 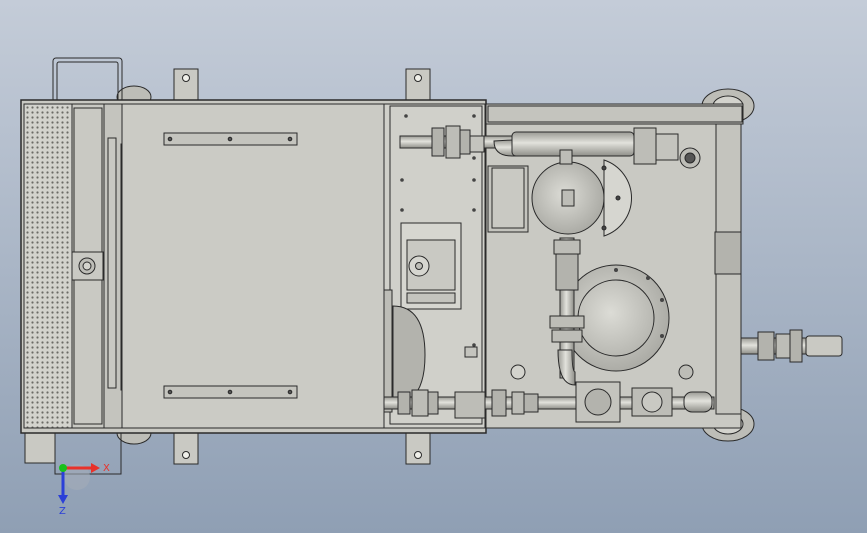 What do you see at coordinates (388, 351) in the screenshot?
I see `side-motor` at bounding box center [388, 351].